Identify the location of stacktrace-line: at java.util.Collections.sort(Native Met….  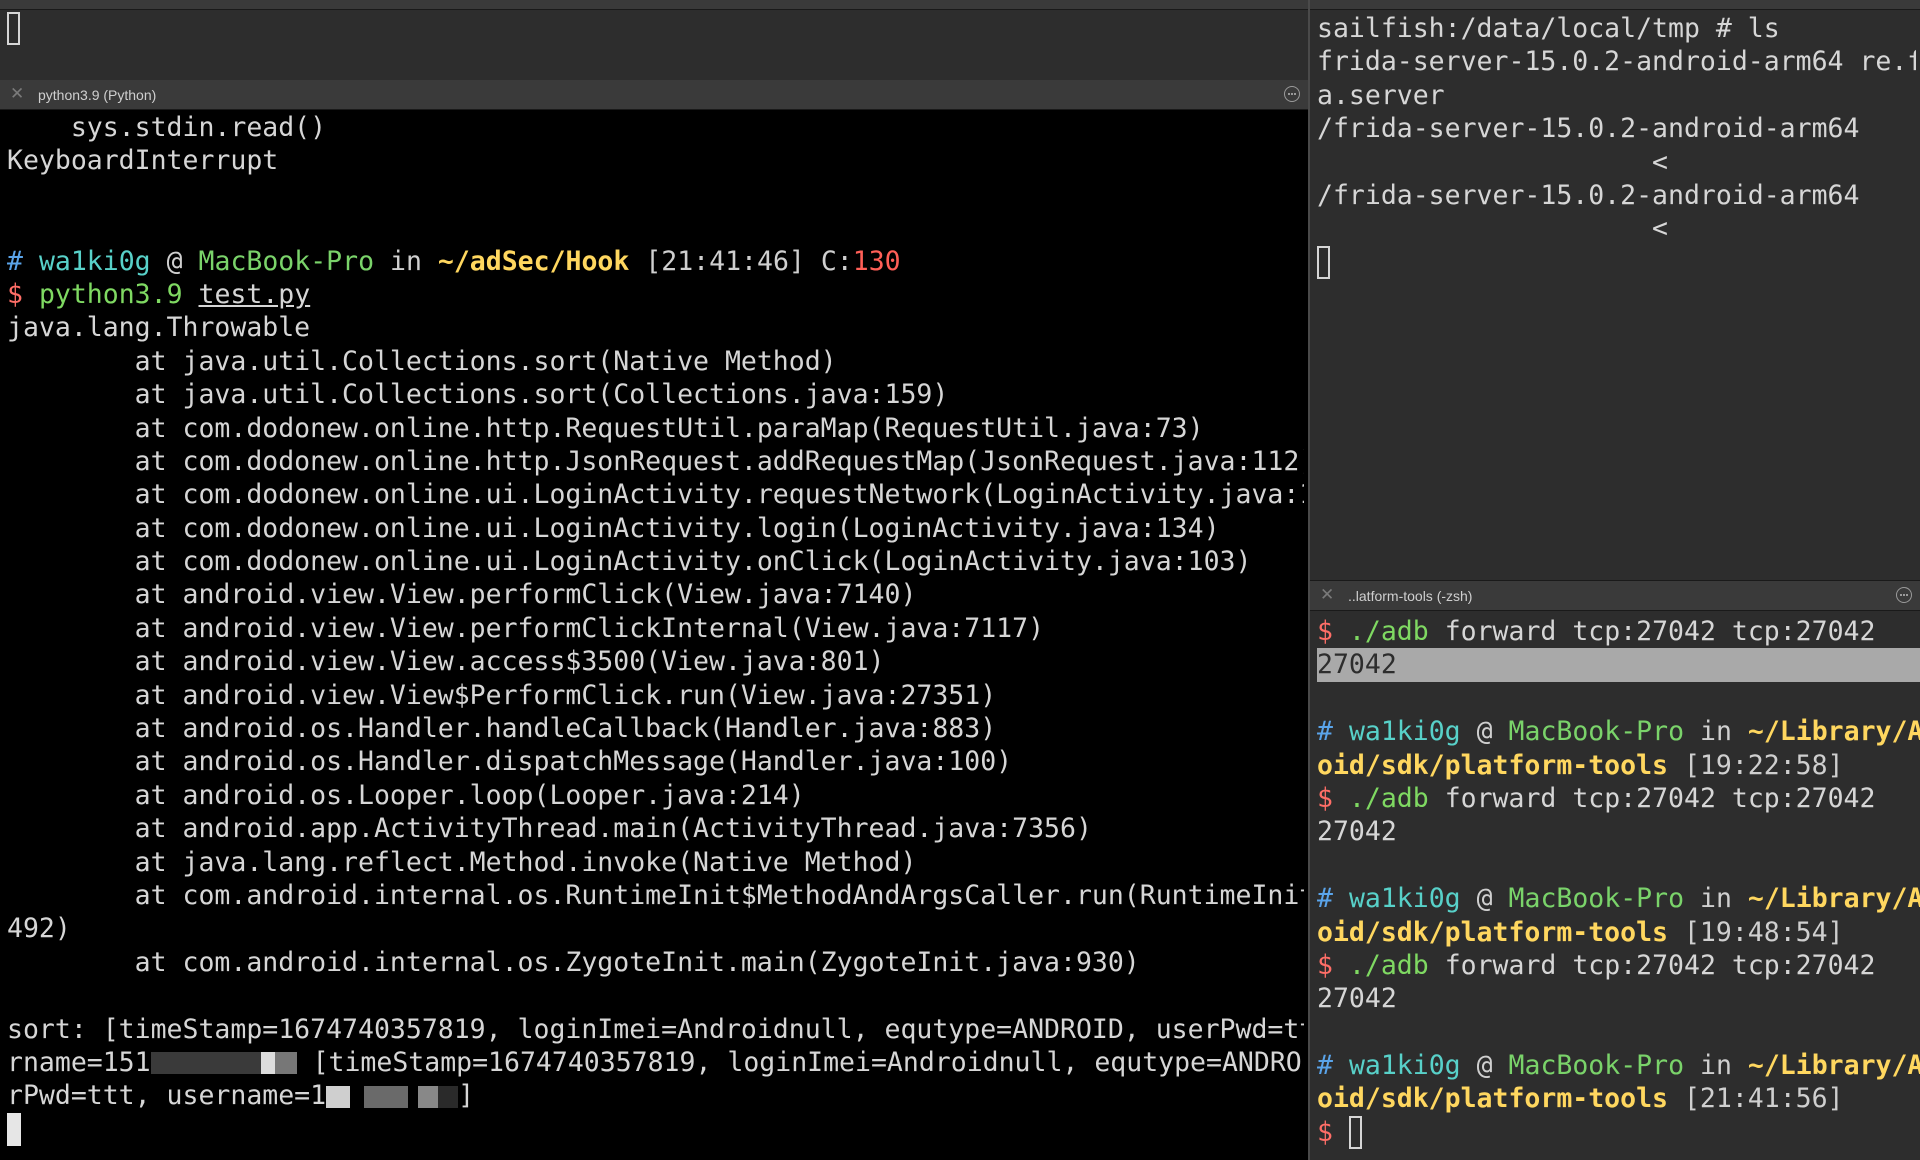
(422, 361).